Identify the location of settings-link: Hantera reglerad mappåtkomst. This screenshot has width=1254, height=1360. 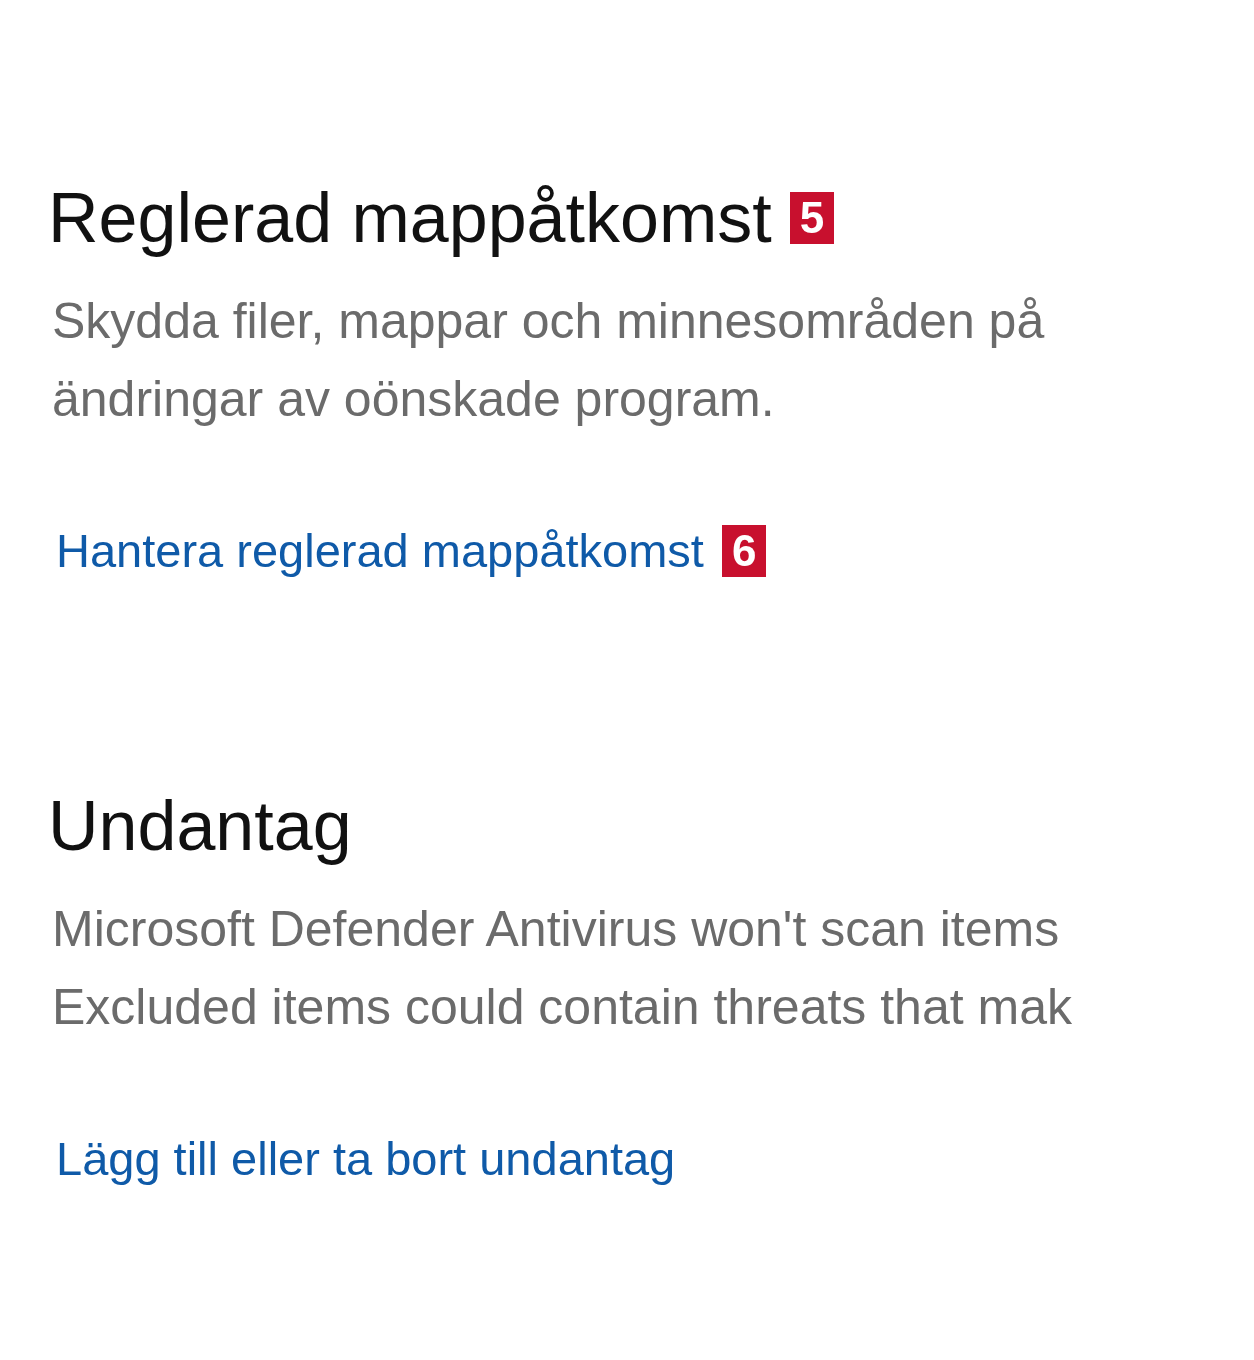
(380, 551).